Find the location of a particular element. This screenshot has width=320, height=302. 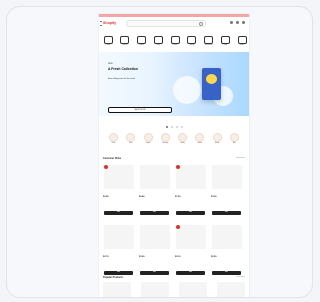

promo-item: Snacks is located at coordinates (200, 139).